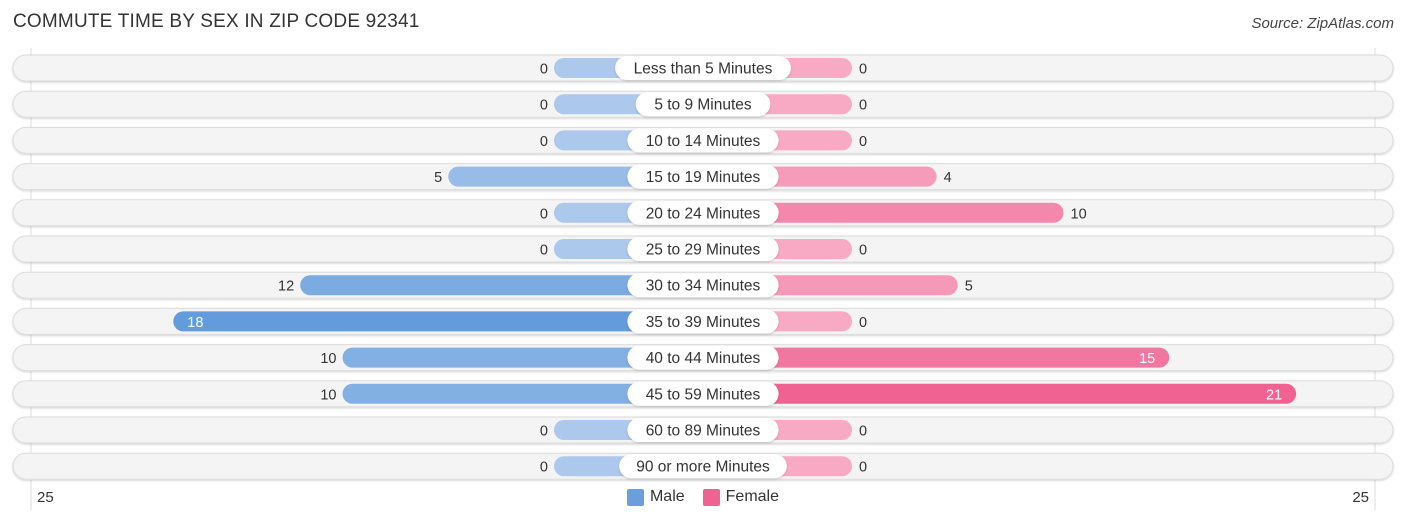  I want to click on female-swatch, so click(711, 497).